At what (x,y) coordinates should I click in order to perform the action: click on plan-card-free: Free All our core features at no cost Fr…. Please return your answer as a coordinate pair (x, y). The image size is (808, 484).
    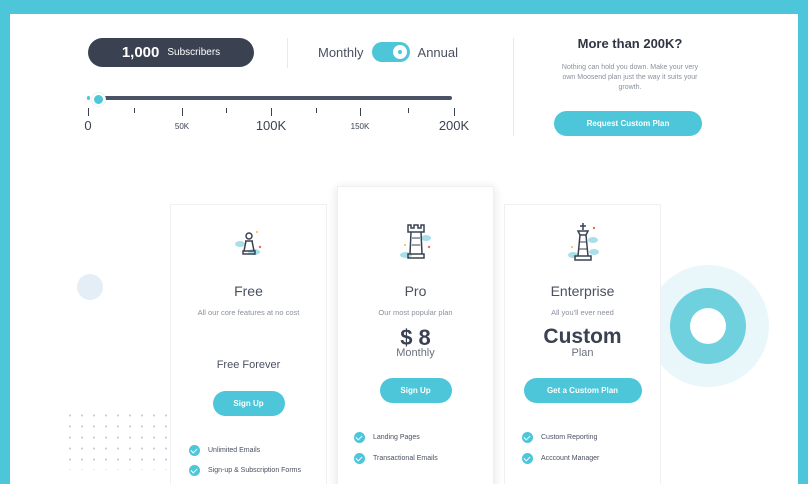
    Looking at the image, I should click on (248, 344).